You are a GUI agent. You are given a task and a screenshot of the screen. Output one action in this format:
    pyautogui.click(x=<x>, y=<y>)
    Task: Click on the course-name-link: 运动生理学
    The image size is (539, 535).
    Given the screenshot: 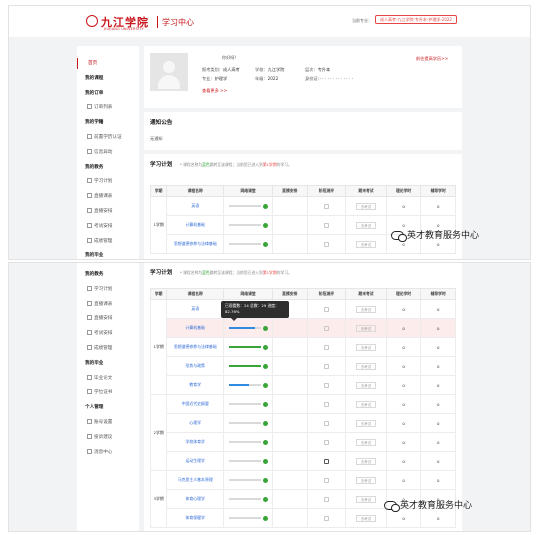 What is the action you would take?
    pyautogui.click(x=195, y=461)
    